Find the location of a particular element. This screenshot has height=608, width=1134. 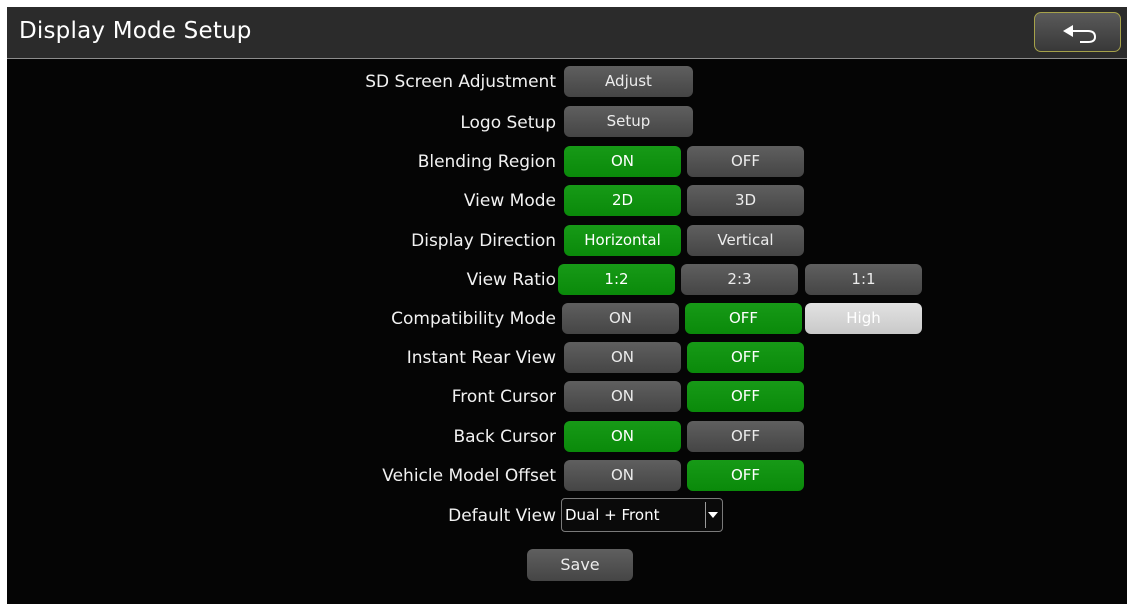

compatibility-mode-off-button: OFF is located at coordinates (743, 318).